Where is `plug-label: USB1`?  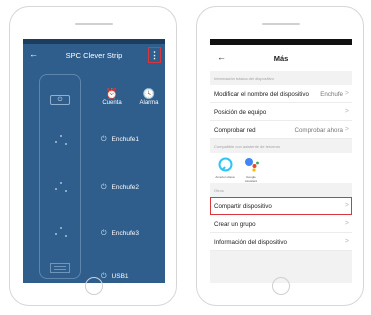
plug-label: USB1 is located at coordinates (120, 276).